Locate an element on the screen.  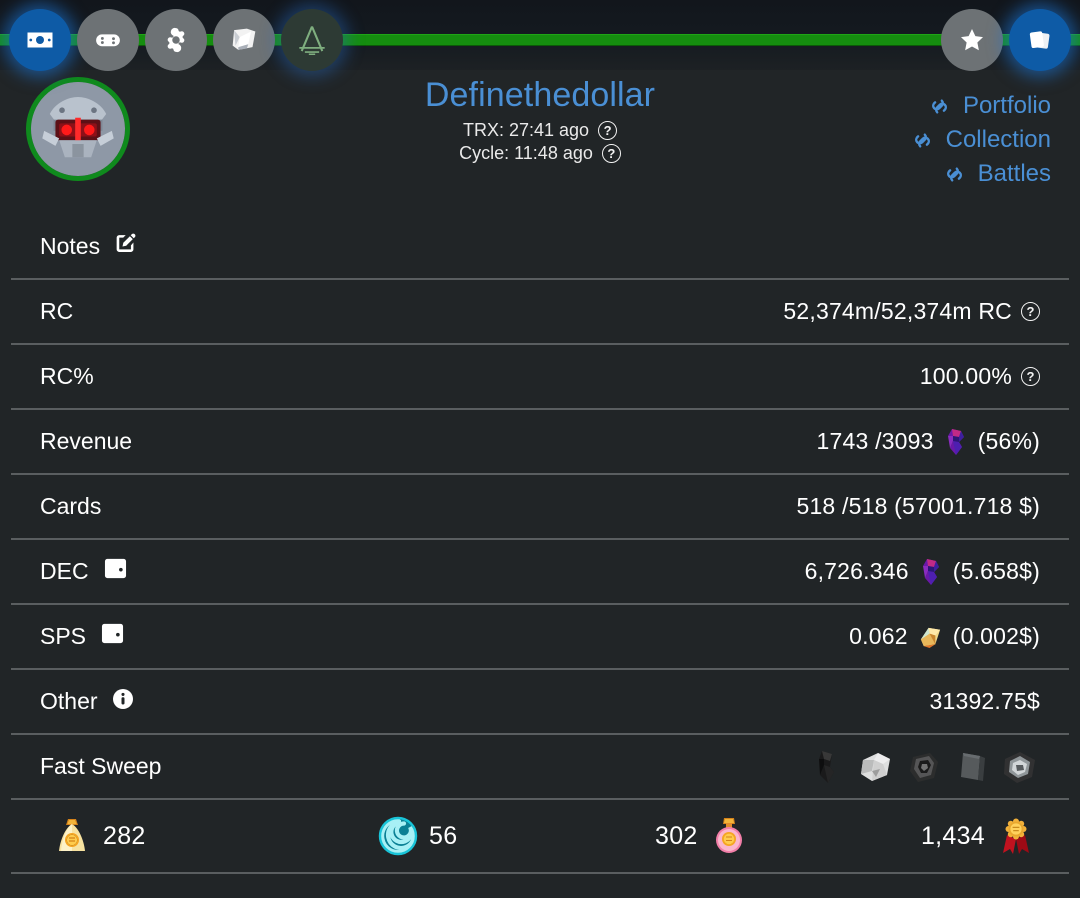
row-label-fast-sweep: Fast Sweep is located at coordinates (100, 766).